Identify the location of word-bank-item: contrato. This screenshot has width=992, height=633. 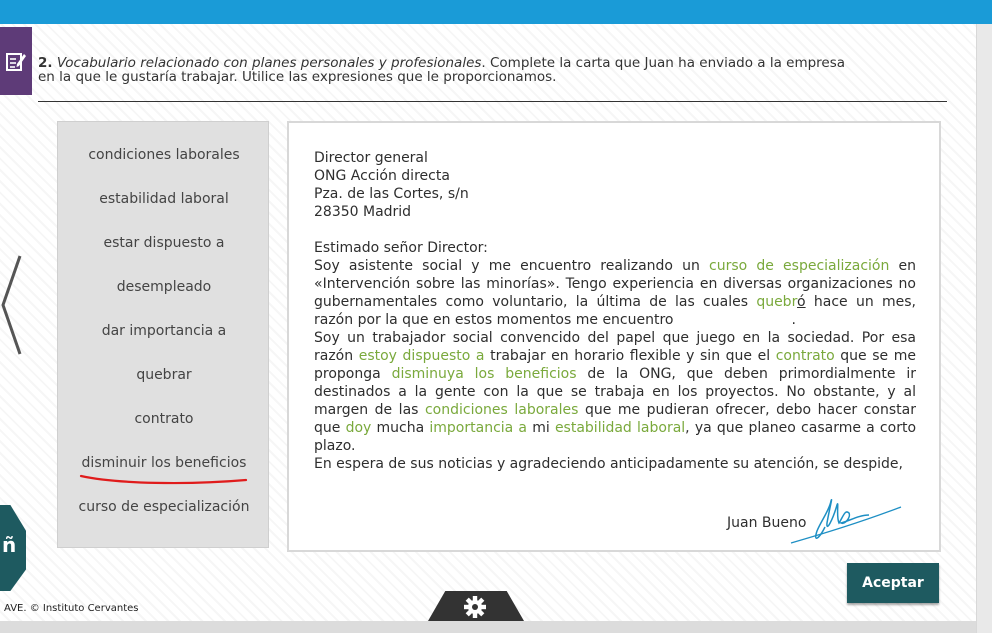
(164, 419).